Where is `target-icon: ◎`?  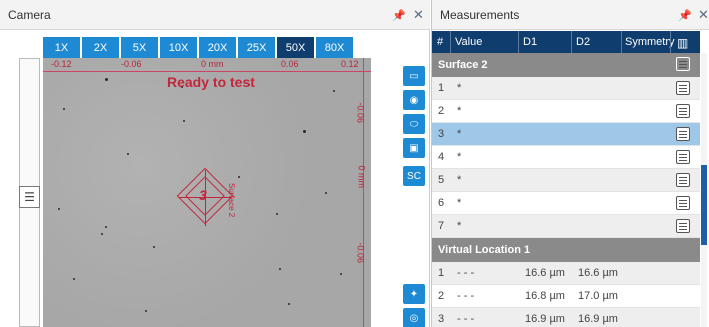
target-icon: ◎ is located at coordinates (414, 317).